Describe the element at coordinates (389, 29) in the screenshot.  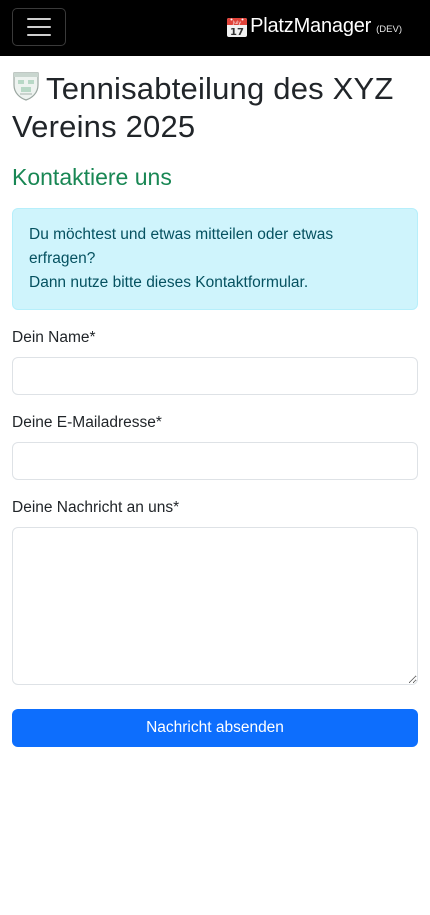
I see `environment-tag: (DEV)` at that location.